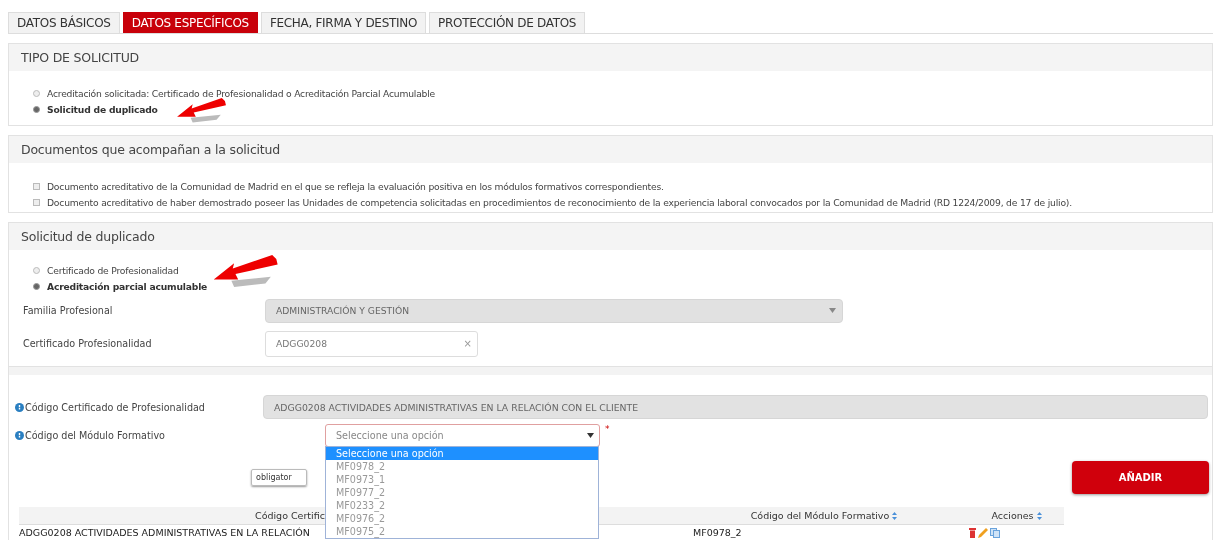  What do you see at coordinates (279, 477) in the screenshot?
I see `input-field: obligator` at bounding box center [279, 477].